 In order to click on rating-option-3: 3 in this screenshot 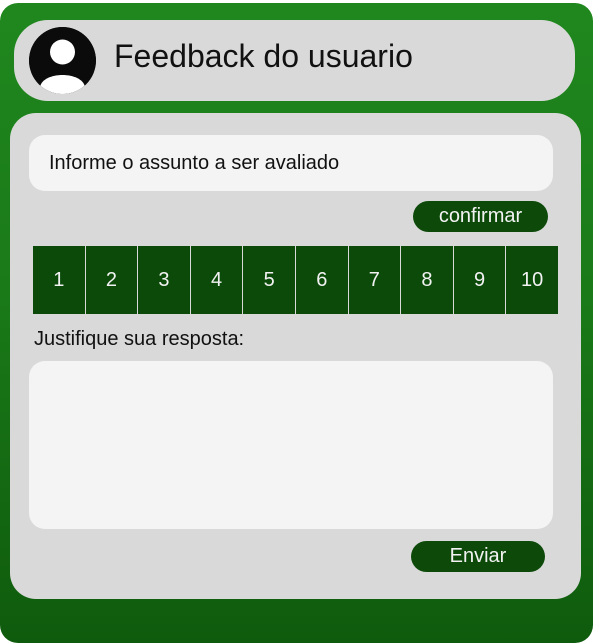, I will do `click(163, 280)`.